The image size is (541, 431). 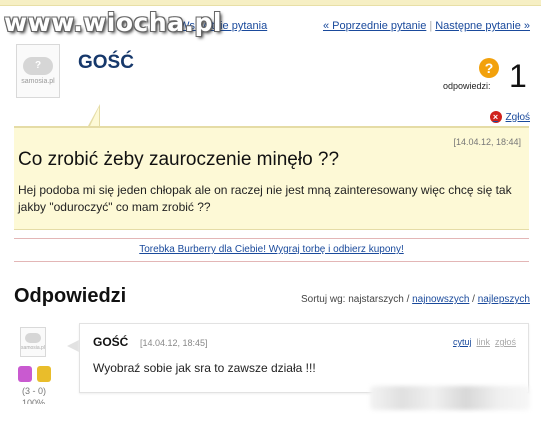 I want to click on previous-question-link: « Poprzednie pytanie, so click(x=374, y=26).